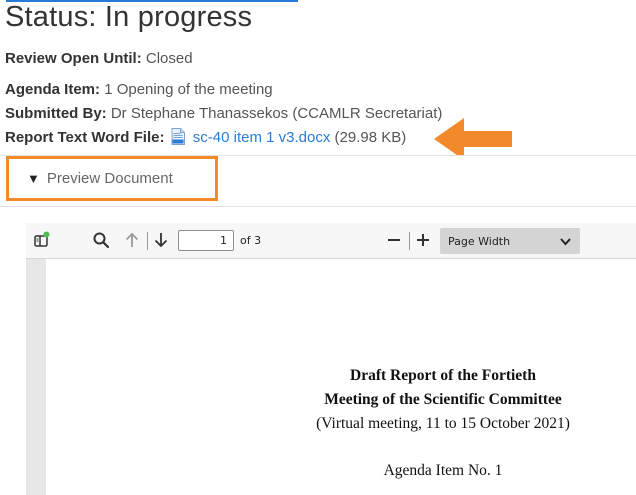  Describe the element at coordinates (56, 113) in the screenshot. I see `submitted-label: Submitted By:` at that location.